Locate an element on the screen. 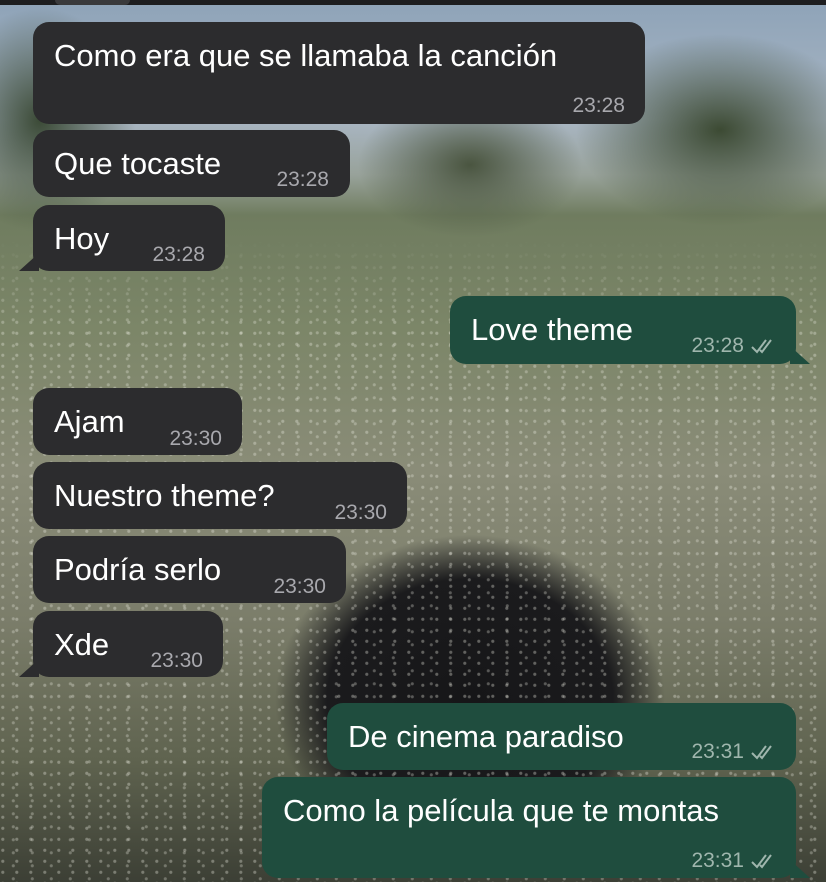 This screenshot has width=826, height=882. message-bubble-incoming: Hoy 23:28 is located at coordinates (122, 239).